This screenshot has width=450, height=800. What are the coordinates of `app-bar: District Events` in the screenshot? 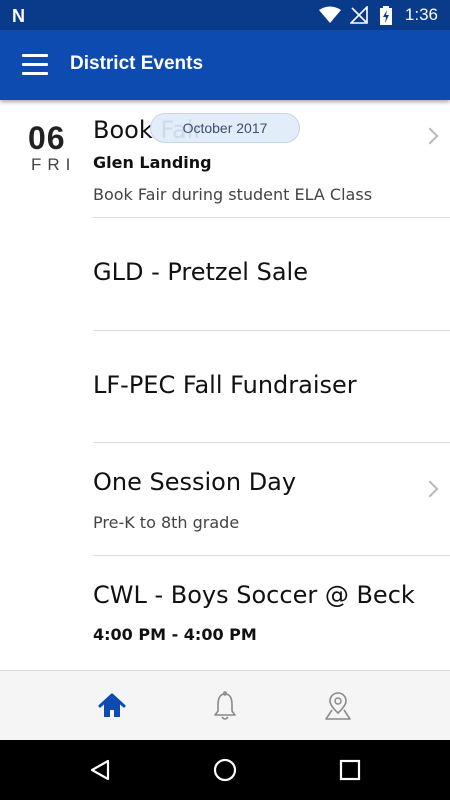 It's located at (225, 65).